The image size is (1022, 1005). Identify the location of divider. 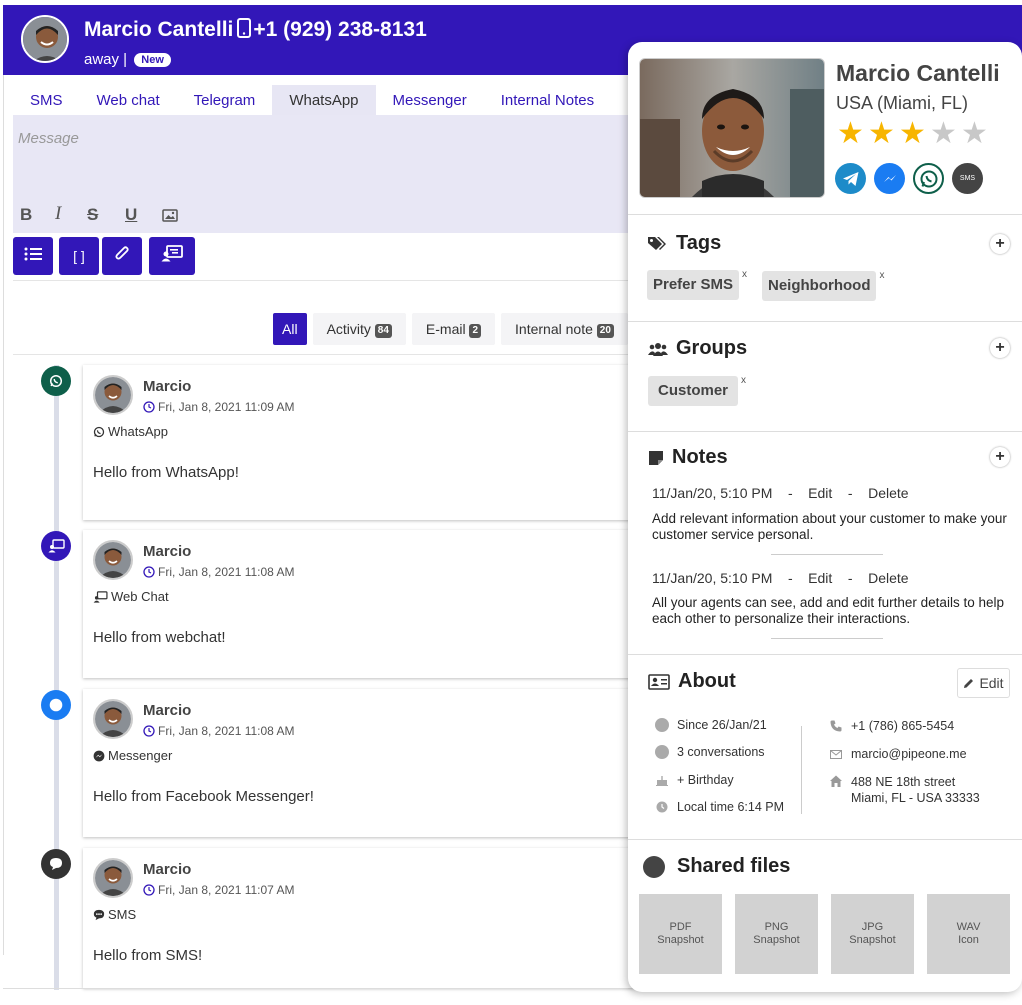
(320, 354).